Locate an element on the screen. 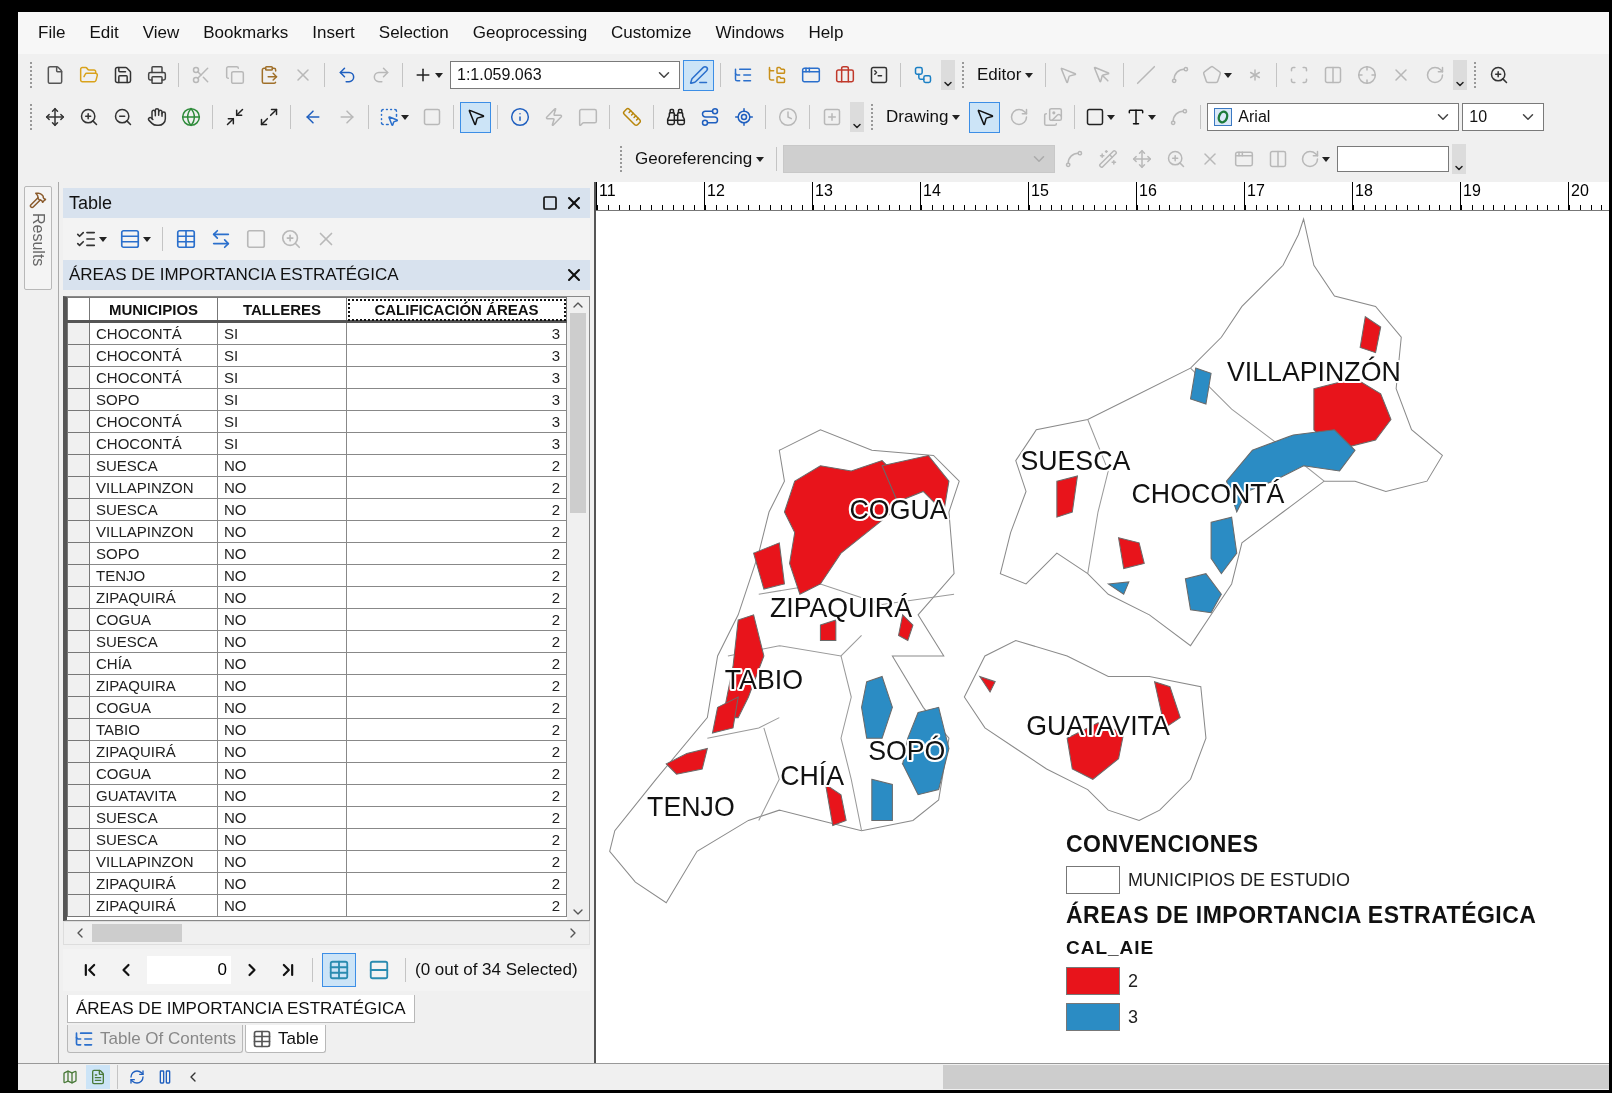  map-label: VILLAPINZÓN is located at coordinates (1314, 372).